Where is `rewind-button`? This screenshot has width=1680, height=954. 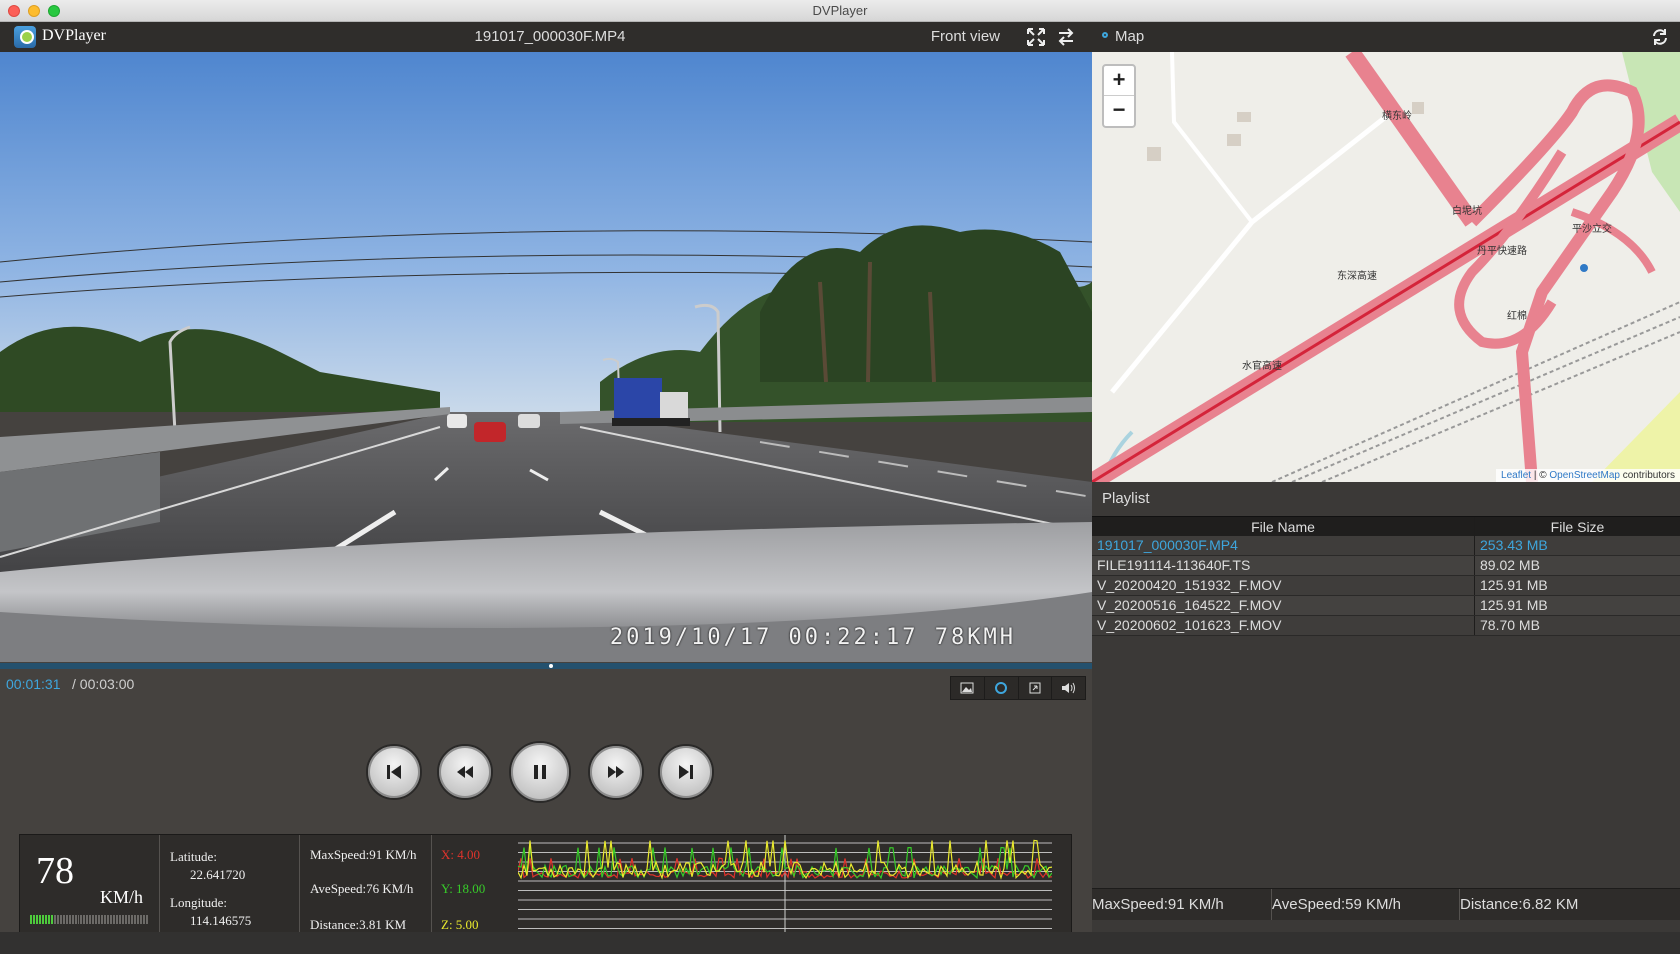 rewind-button is located at coordinates (465, 772).